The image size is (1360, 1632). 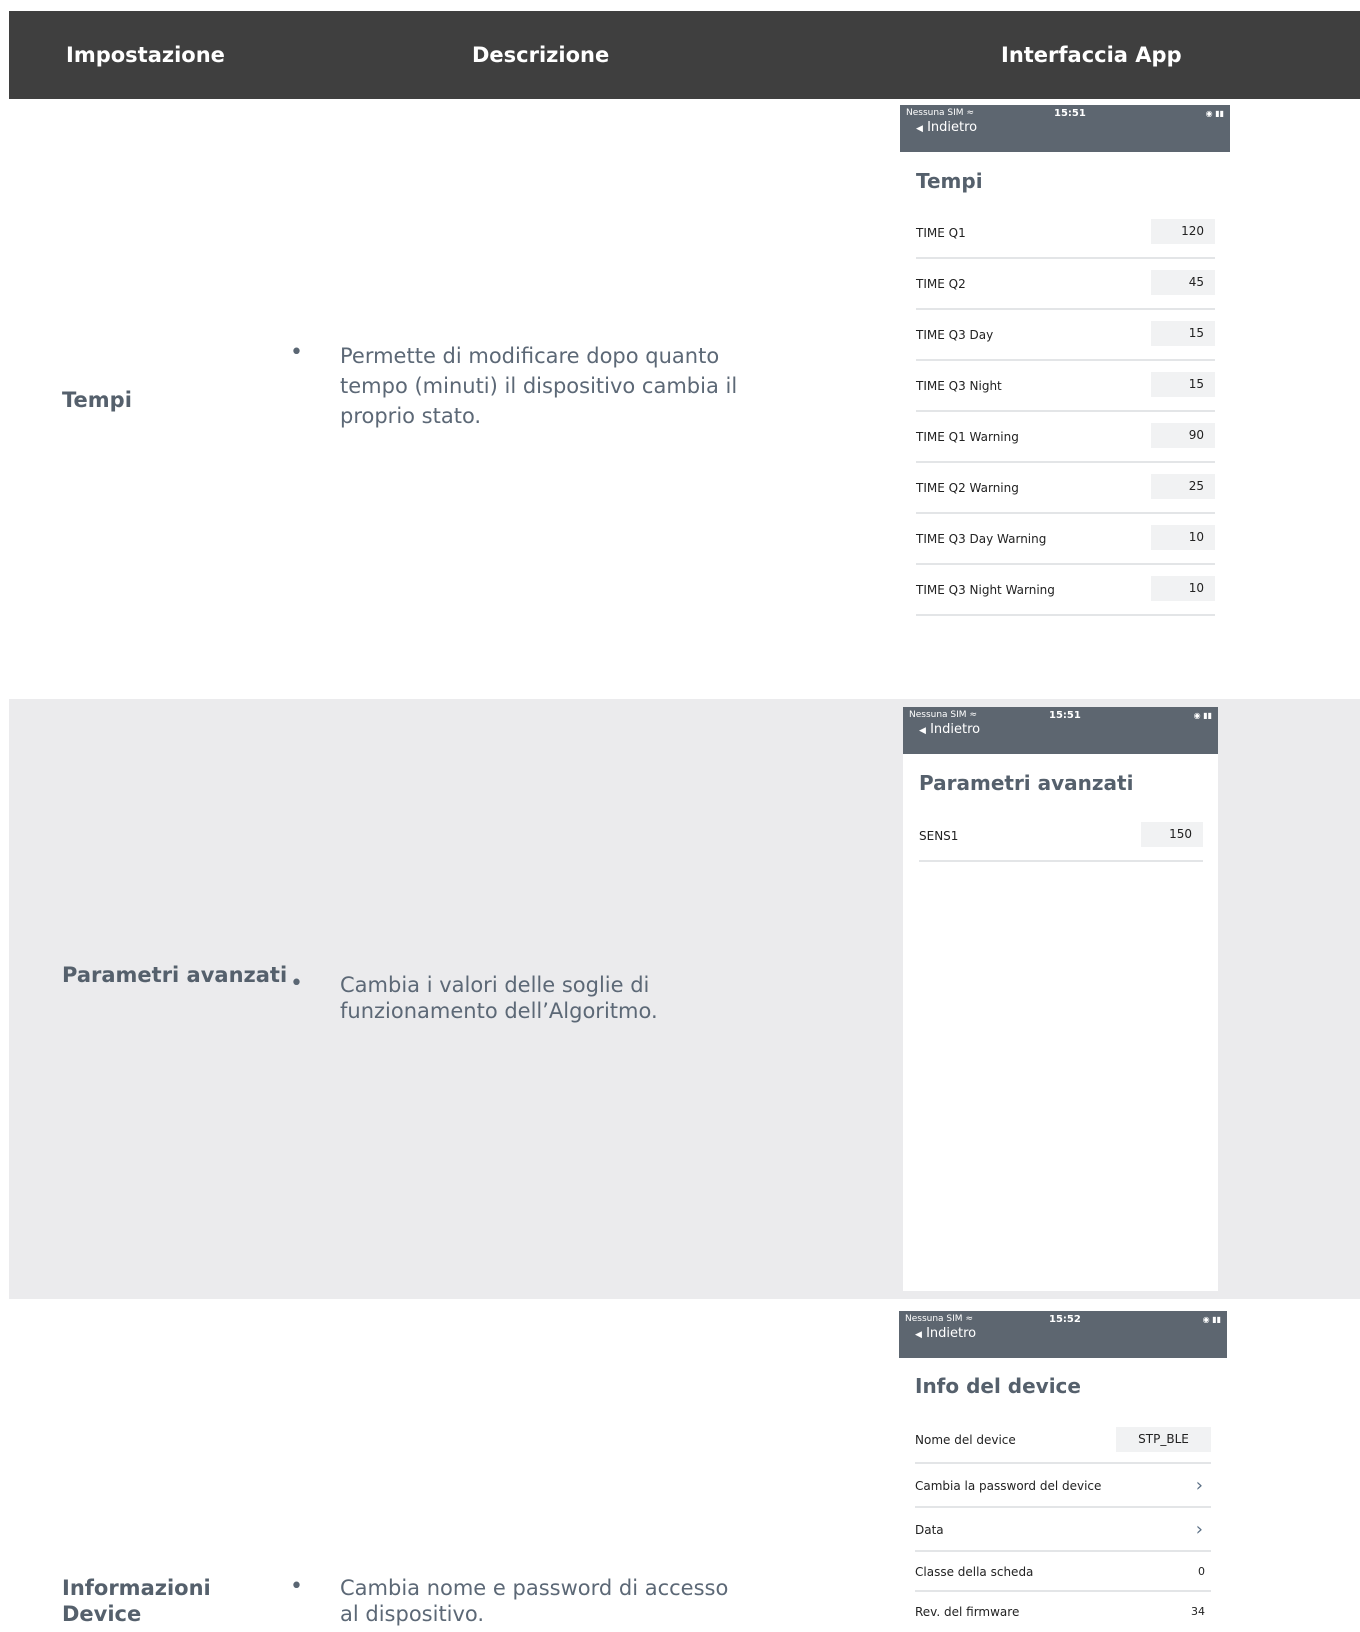 What do you see at coordinates (1091, 55) in the screenshot?
I see `header-app-interface: Interfaccia App` at bounding box center [1091, 55].